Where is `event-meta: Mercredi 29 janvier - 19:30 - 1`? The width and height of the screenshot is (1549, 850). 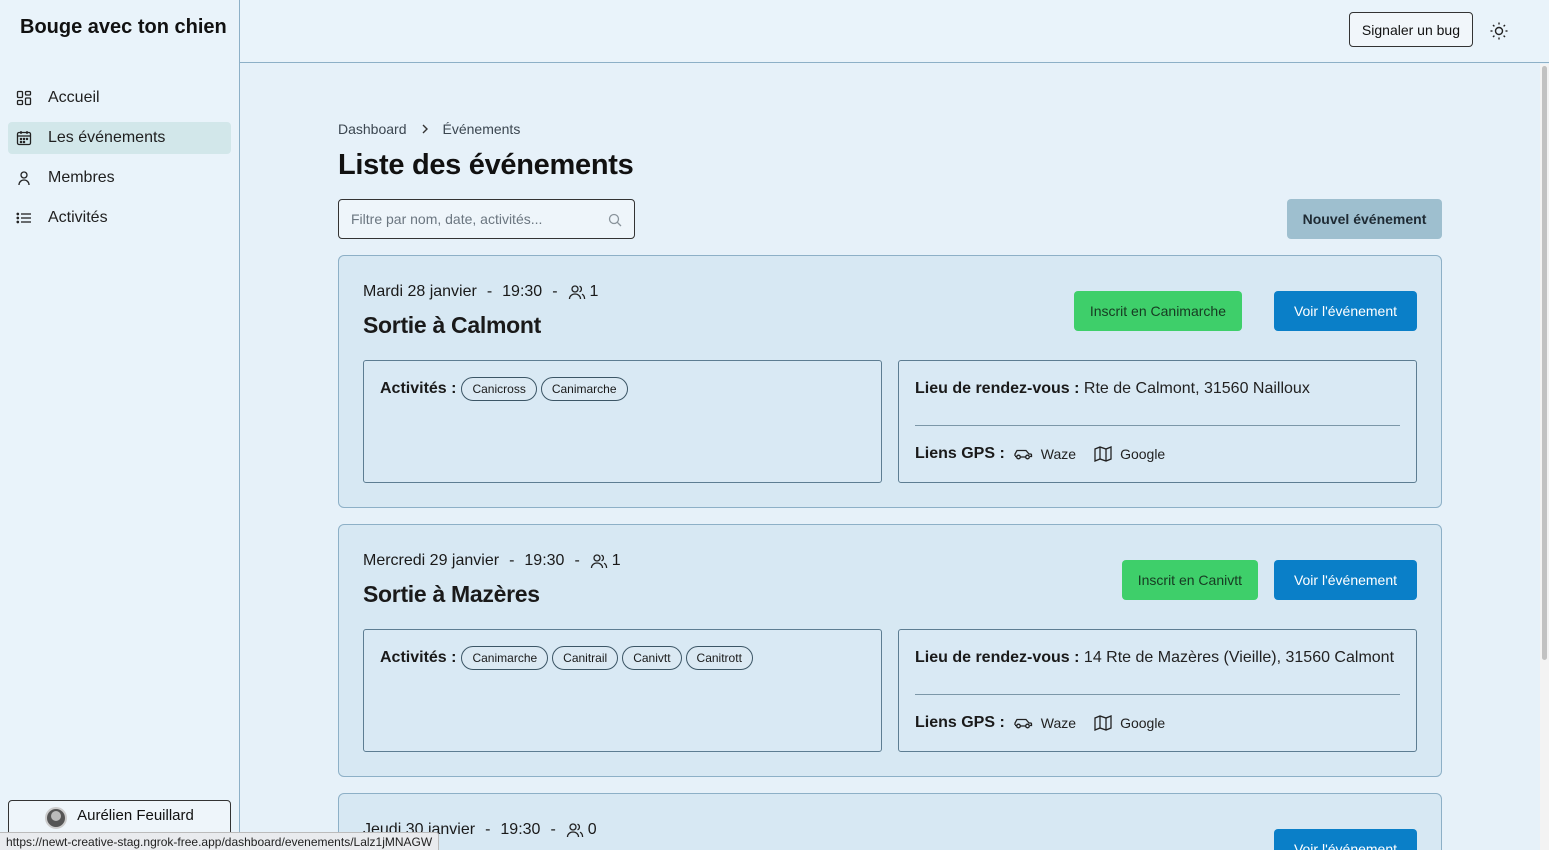 event-meta: Mercredi 29 janvier - 19:30 - 1 is located at coordinates (492, 561).